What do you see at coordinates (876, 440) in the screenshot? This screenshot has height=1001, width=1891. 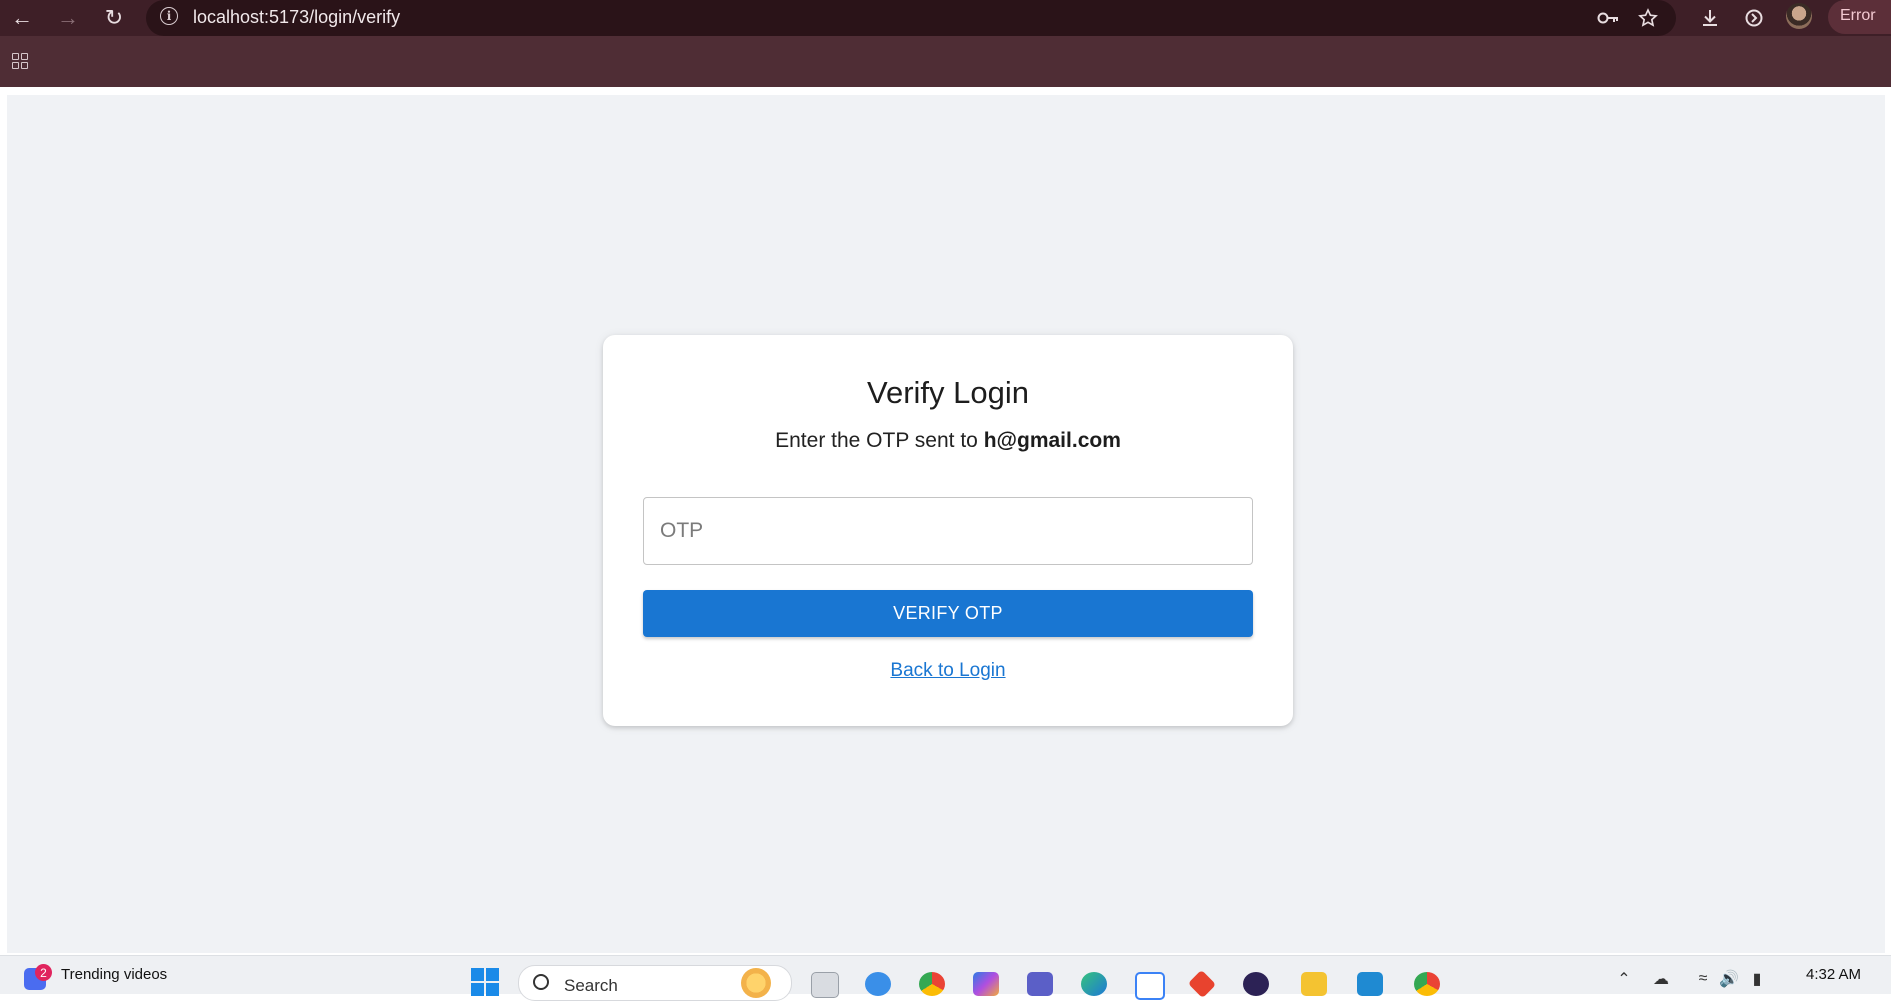 I see `otp-instruction-text: Enter the OTP sent to` at bounding box center [876, 440].